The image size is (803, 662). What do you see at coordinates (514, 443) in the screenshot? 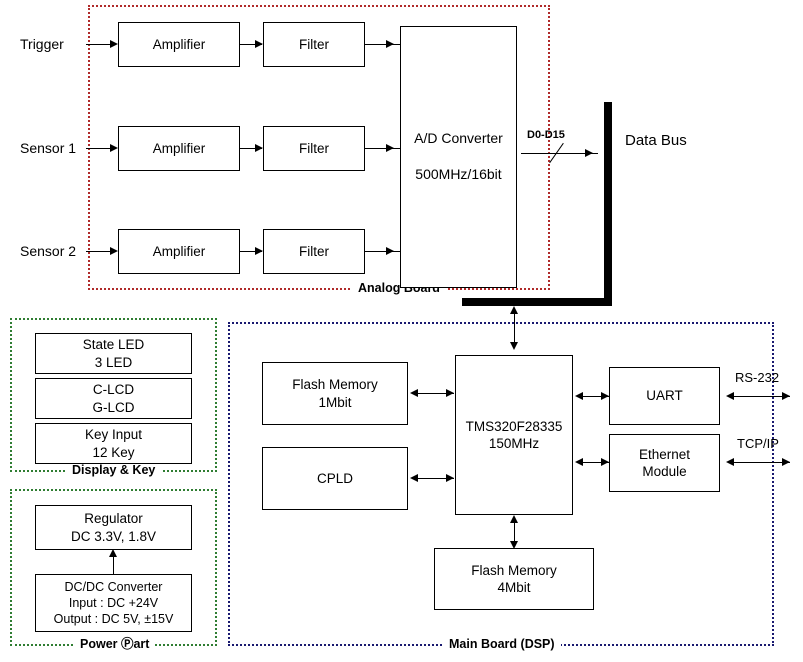
I see `dsp-line2: 150MHz` at bounding box center [514, 443].